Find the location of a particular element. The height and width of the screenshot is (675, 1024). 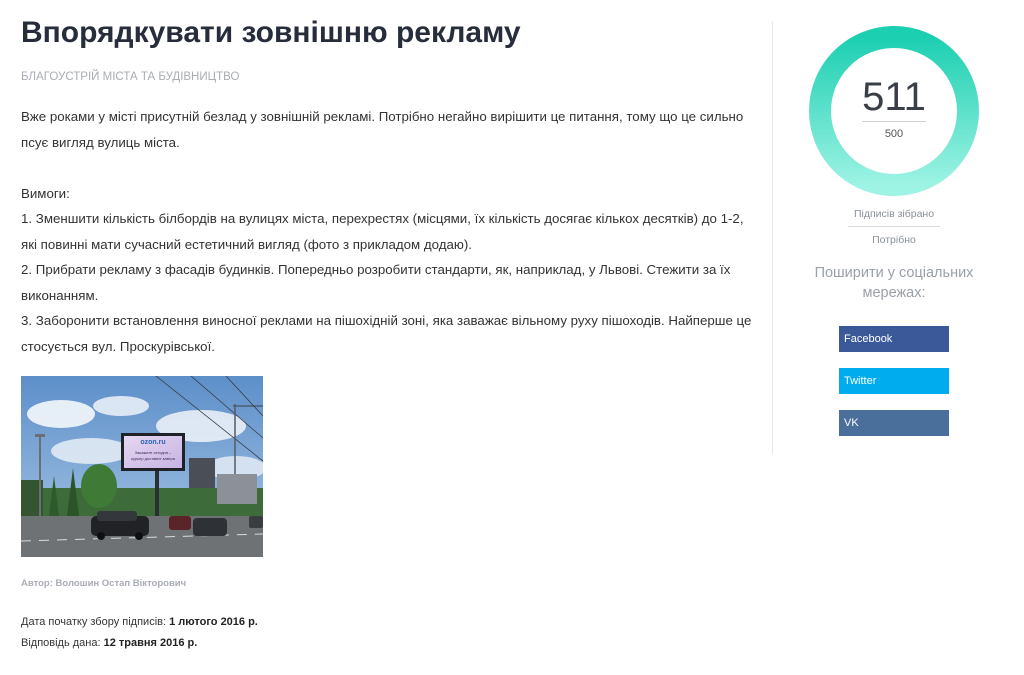

signatures-required-count: 500 is located at coordinates (894, 134).